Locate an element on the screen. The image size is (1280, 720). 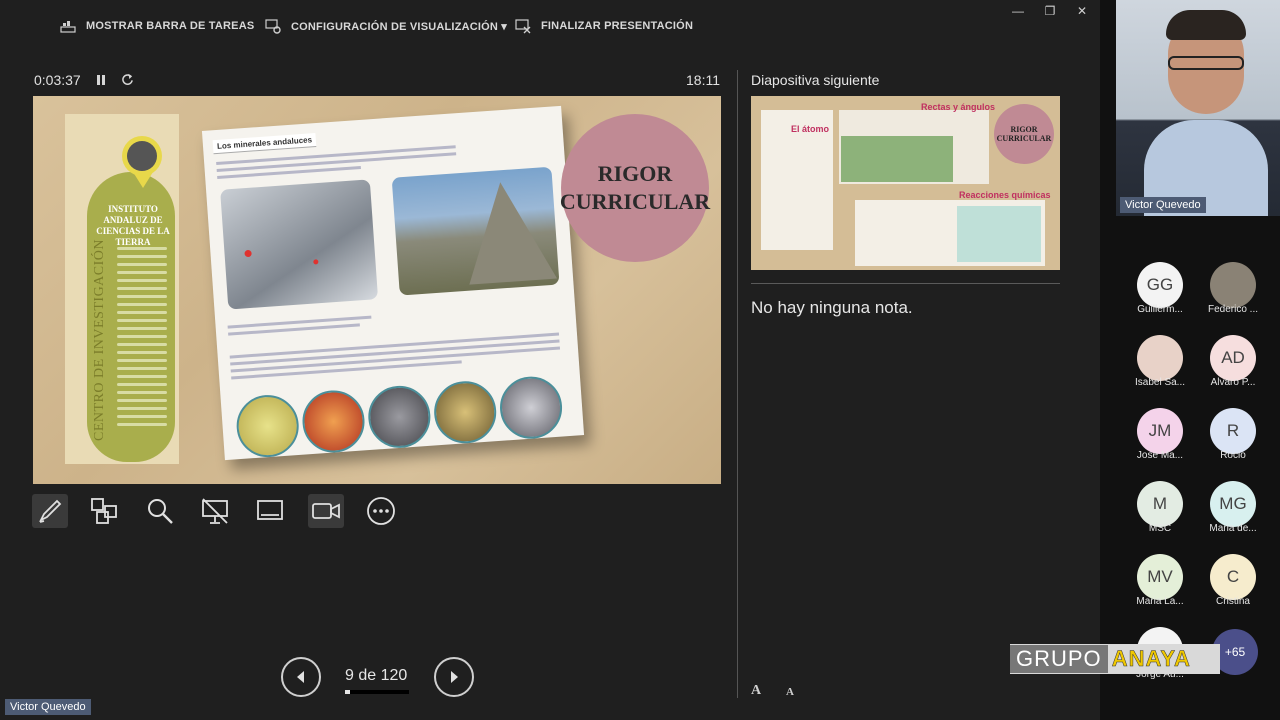
pen-tool-button is located at coordinates (50, 511).